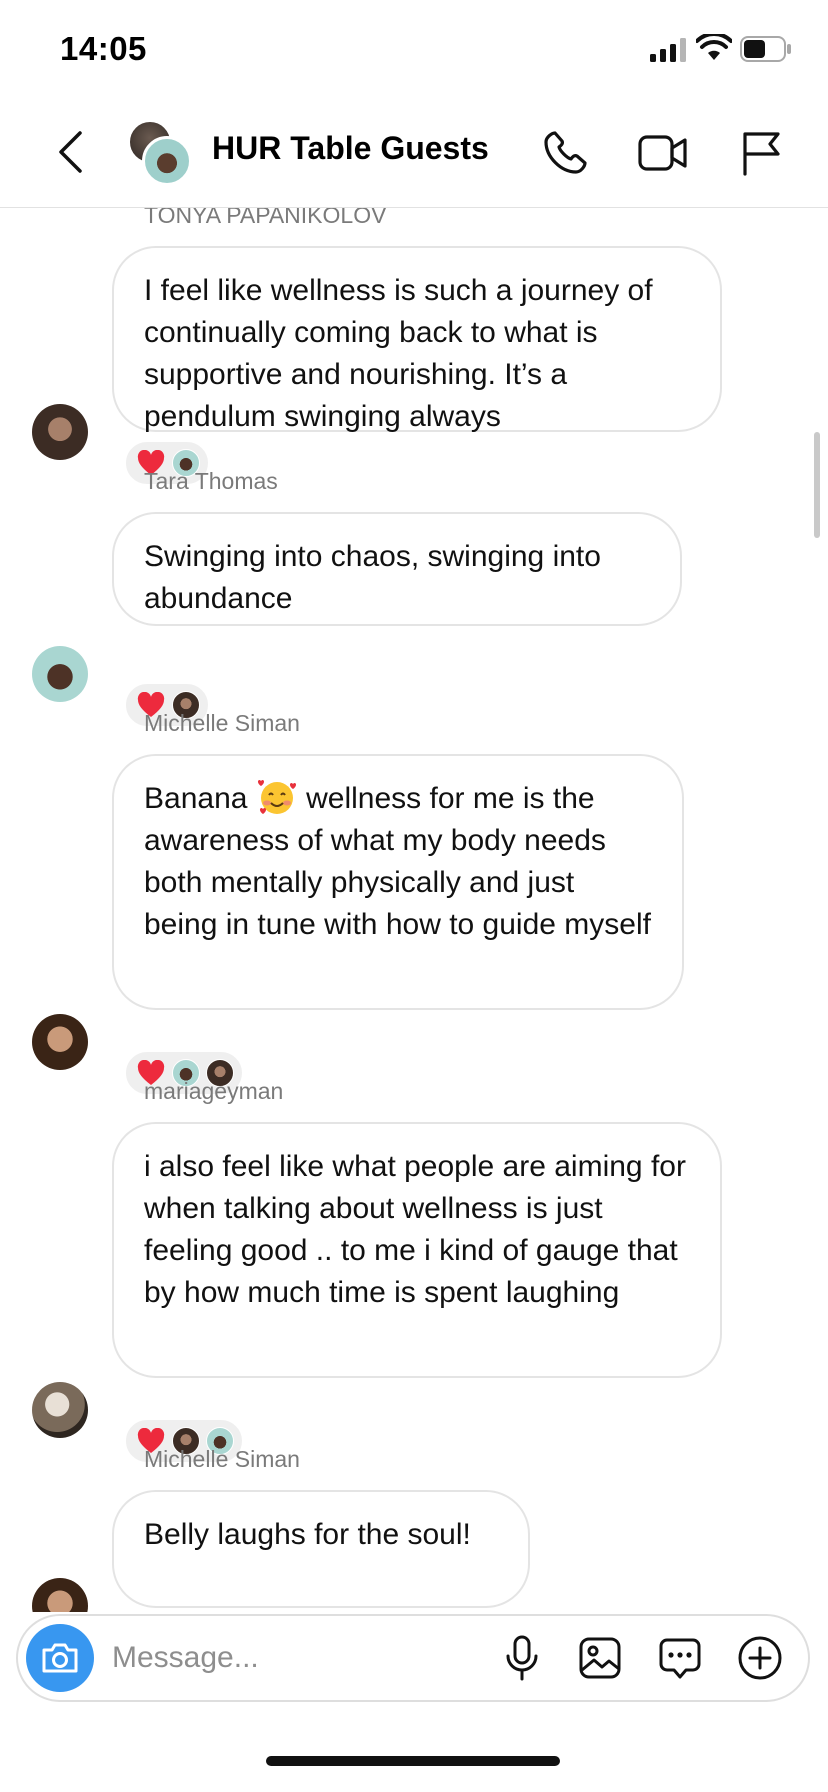 The height and width of the screenshot is (1792, 828). I want to click on message-input, so click(262, 1658).